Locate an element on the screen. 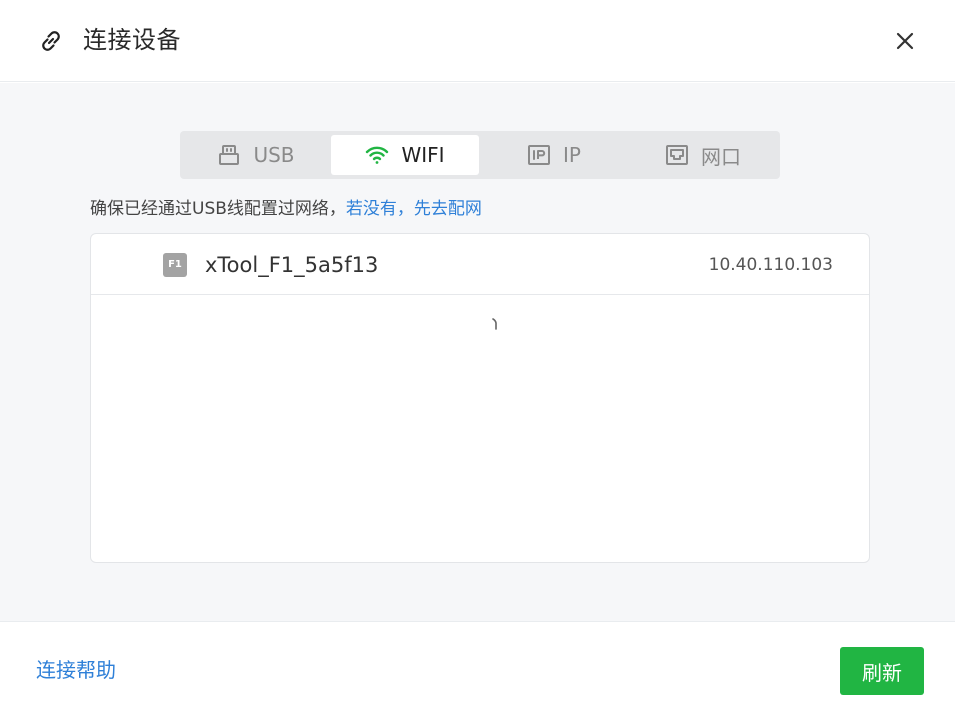  dialog-header: 连接设备 is located at coordinates (477, 41).